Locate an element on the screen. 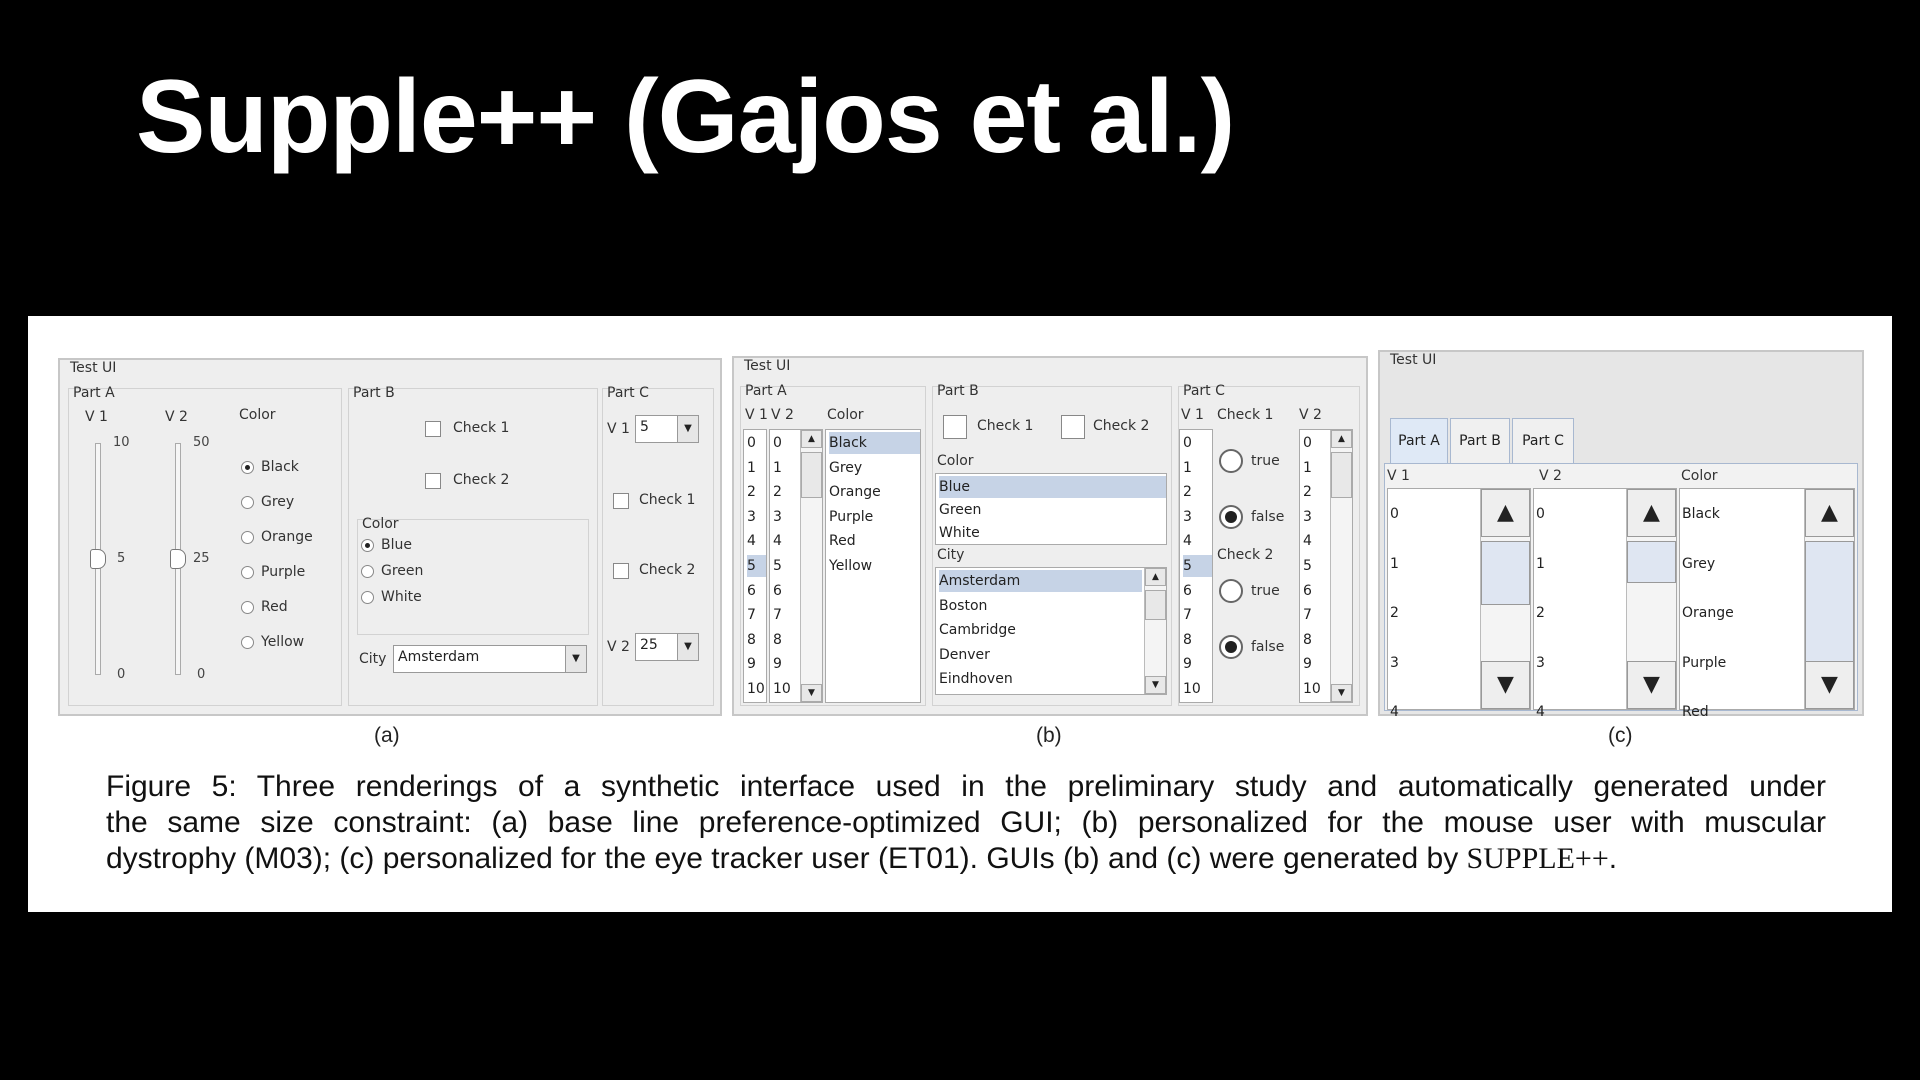 The height and width of the screenshot is (1080, 1920). color-radio-yellow is located at coordinates (247, 642).